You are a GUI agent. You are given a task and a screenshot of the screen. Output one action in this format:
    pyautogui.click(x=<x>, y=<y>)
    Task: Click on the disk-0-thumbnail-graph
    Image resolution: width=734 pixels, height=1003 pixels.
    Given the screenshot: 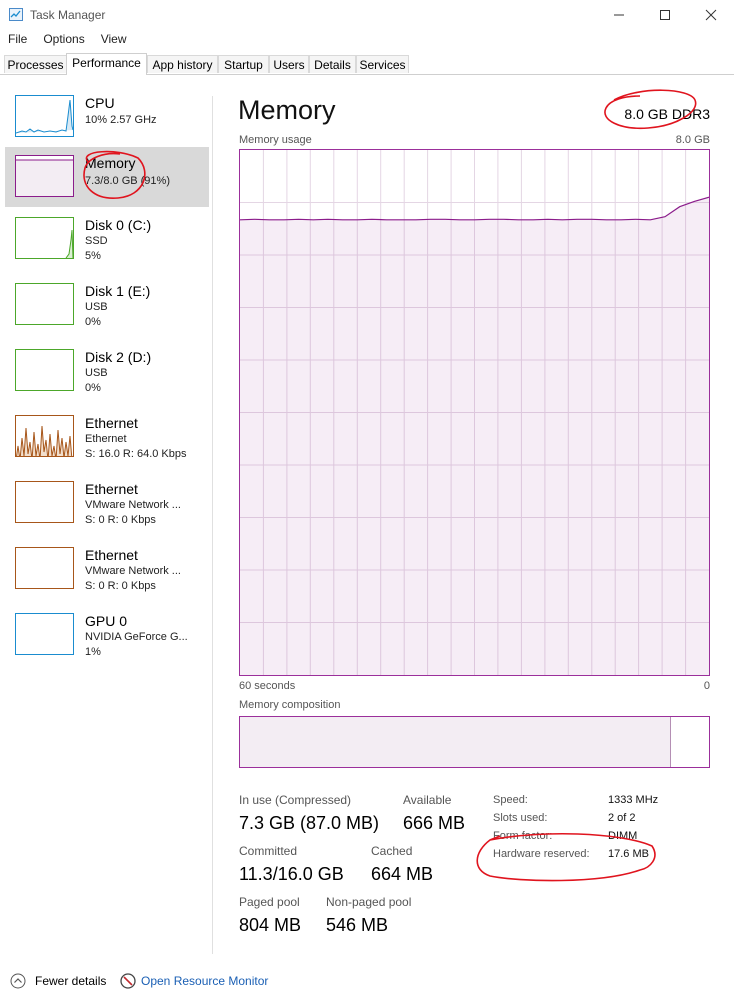 What is the action you would take?
    pyautogui.click(x=44, y=238)
    